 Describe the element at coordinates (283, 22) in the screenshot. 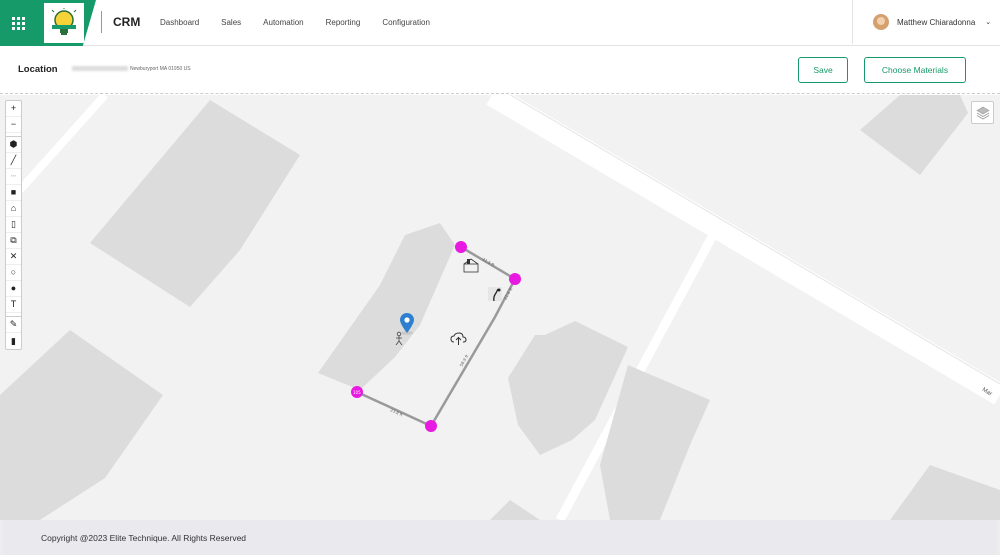

I see `nav-automation: Automation` at that location.